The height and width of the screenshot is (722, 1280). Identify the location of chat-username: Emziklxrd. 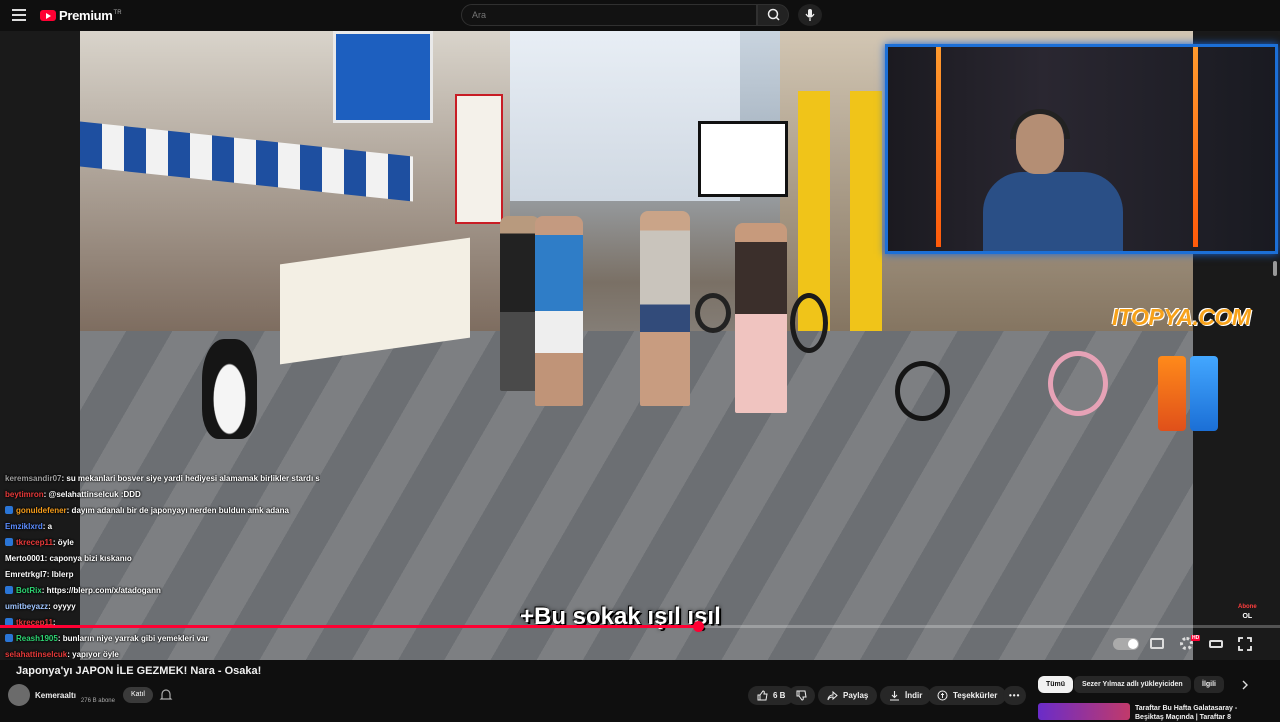
(24, 526).